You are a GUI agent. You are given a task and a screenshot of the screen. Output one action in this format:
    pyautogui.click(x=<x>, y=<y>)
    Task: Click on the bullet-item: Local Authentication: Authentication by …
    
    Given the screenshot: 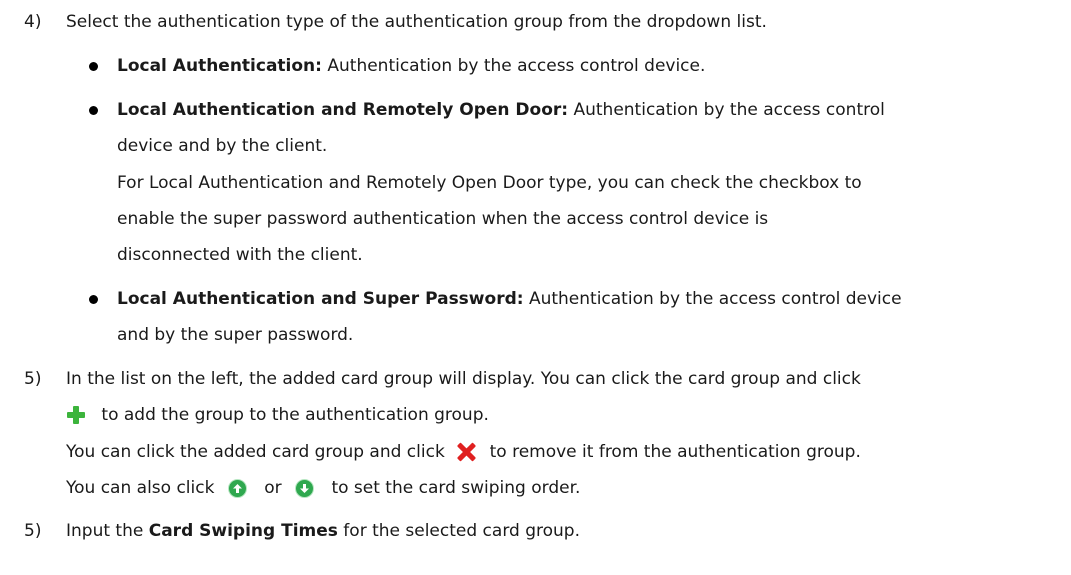 What is the action you would take?
    pyautogui.click(x=411, y=66)
    